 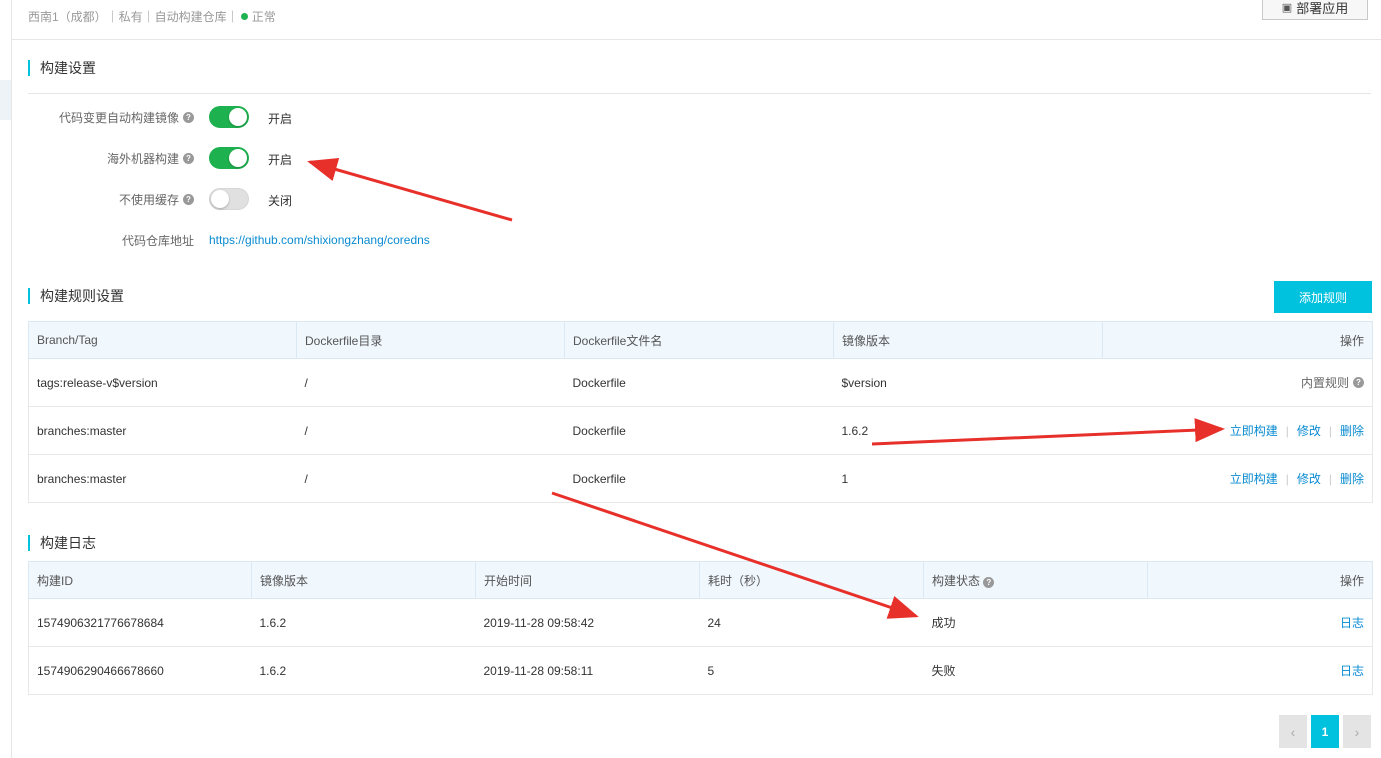 I want to click on column-header: Branch/Tag, so click(x=162, y=340).